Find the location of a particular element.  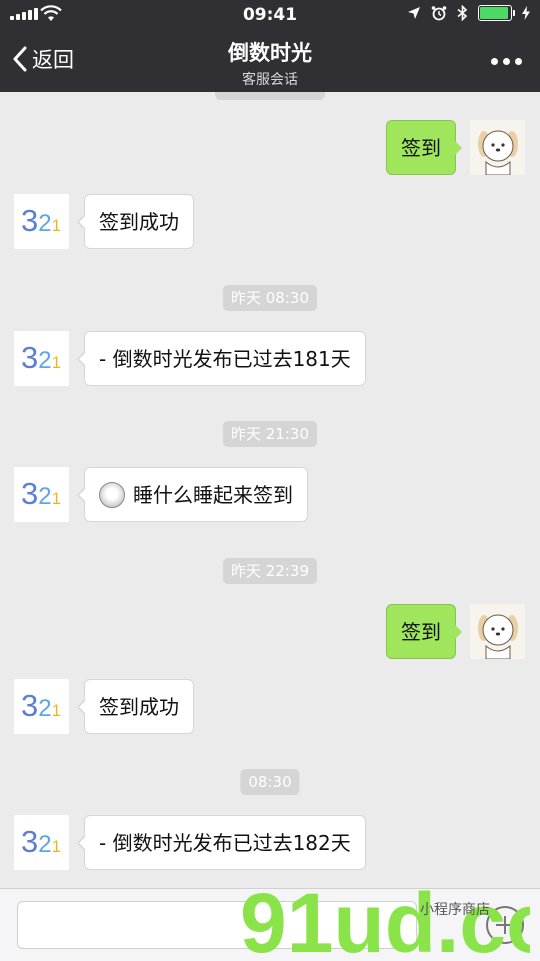

top-bar: 09:41 返回 倒数时光 客服会话 is located at coordinates (270, 46).